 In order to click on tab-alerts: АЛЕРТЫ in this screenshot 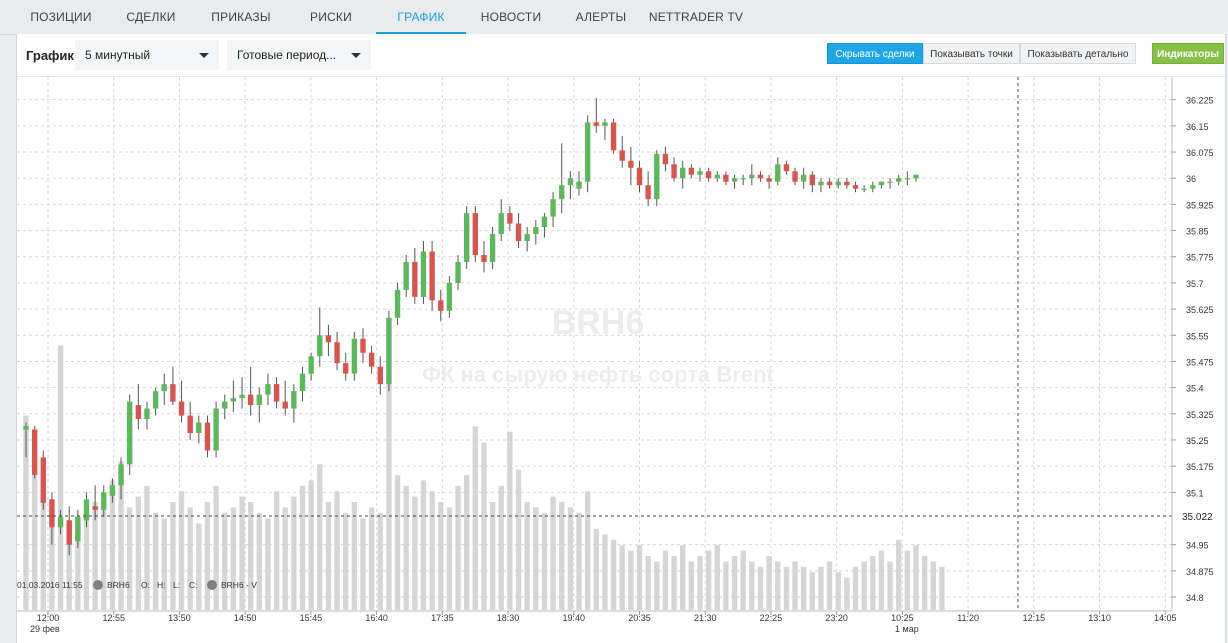, I will do `click(601, 17)`.